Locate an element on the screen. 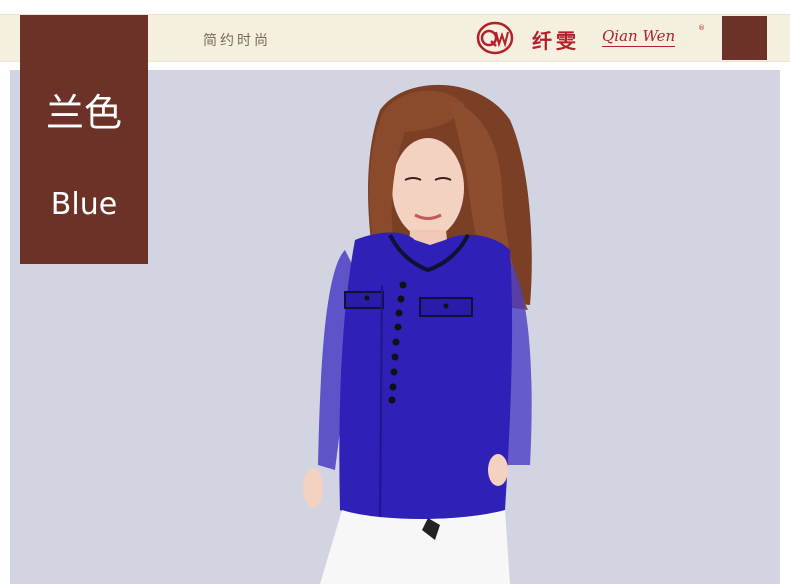 The height and width of the screenshot is (584, 790). registered-mark: ® is located at coordinates (701, 28).